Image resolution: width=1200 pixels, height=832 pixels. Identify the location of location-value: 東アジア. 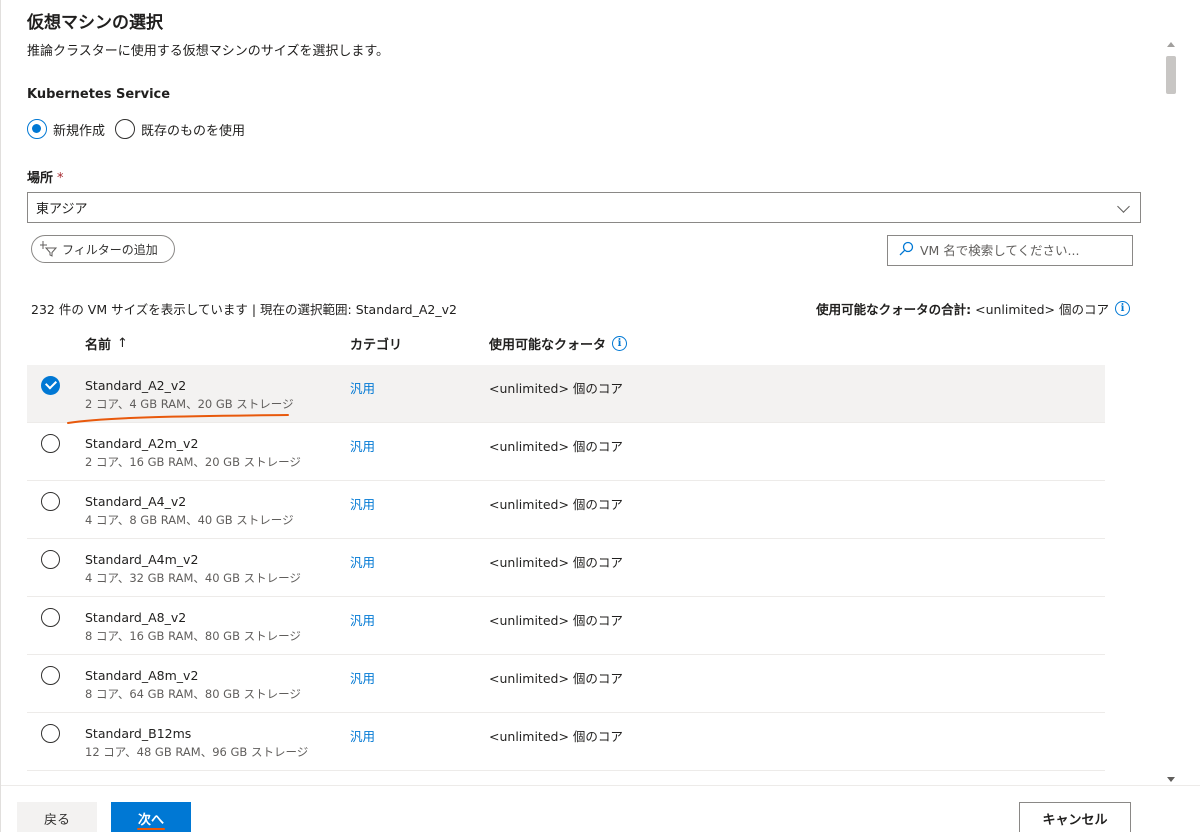
(62, 209).